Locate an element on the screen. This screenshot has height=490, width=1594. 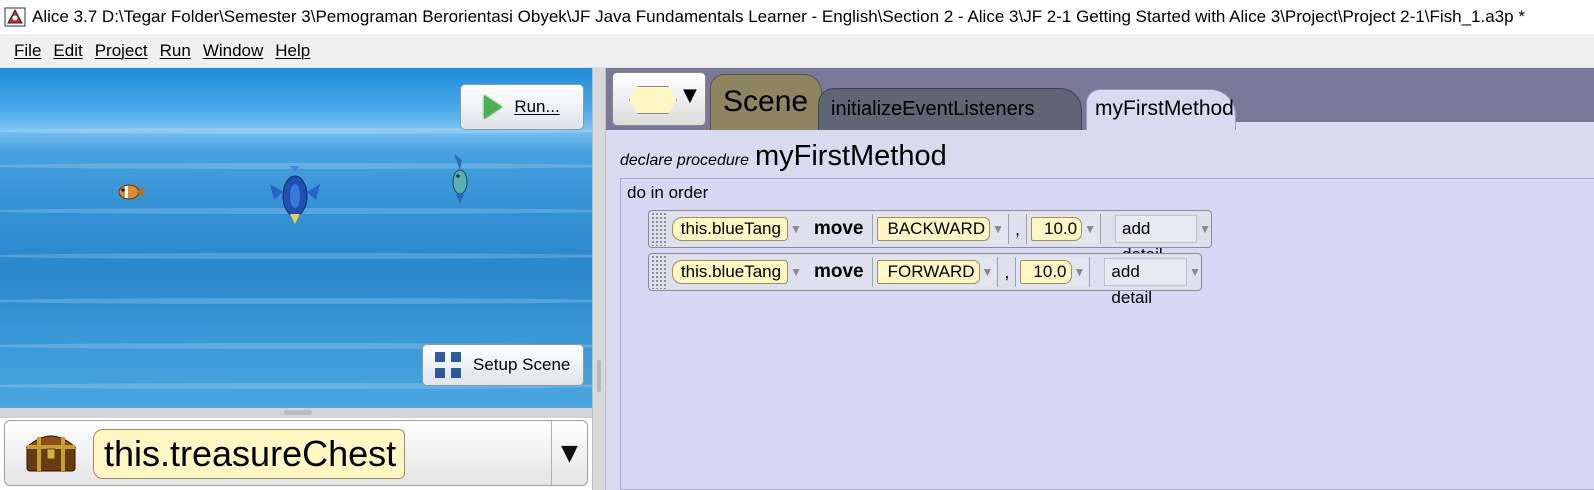
method-name: myFirstMethod is located at coordinates (850, 156).